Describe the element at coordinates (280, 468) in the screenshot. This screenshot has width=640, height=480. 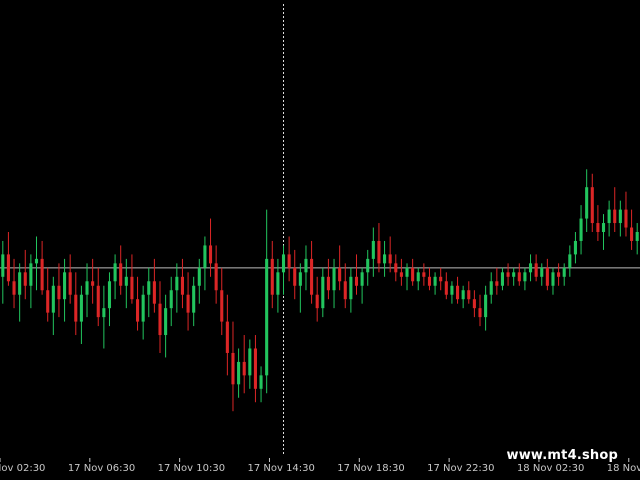
I see `x-axis-tick-label: 17 Nov 14:30` at that location.